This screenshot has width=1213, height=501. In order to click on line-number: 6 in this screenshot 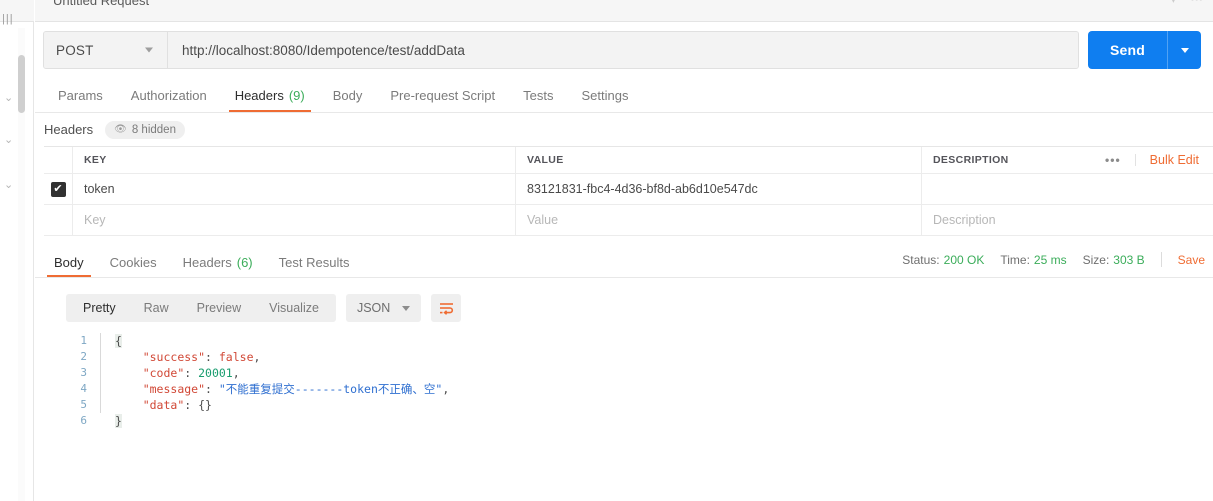, I will do `click(83, 420)`.